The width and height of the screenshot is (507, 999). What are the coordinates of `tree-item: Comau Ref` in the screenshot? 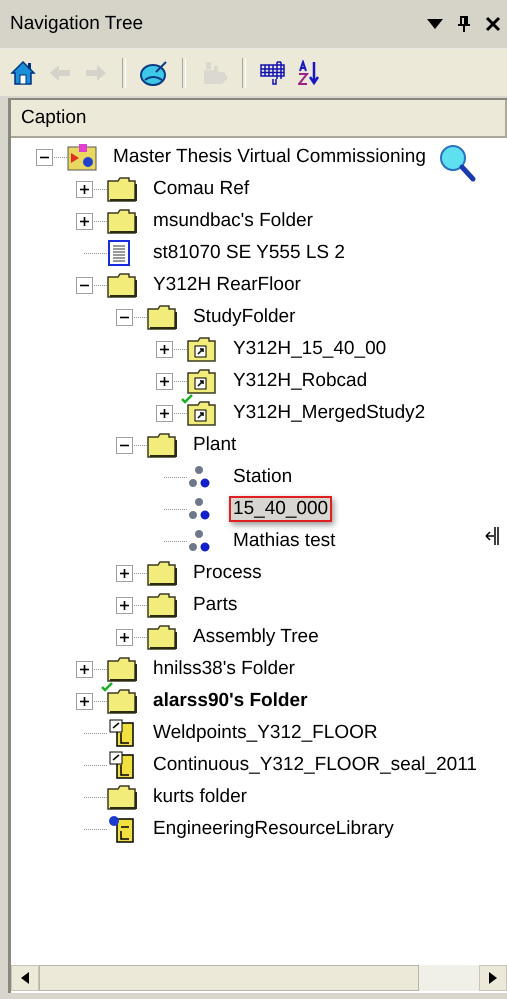 It's located at (201, 189).